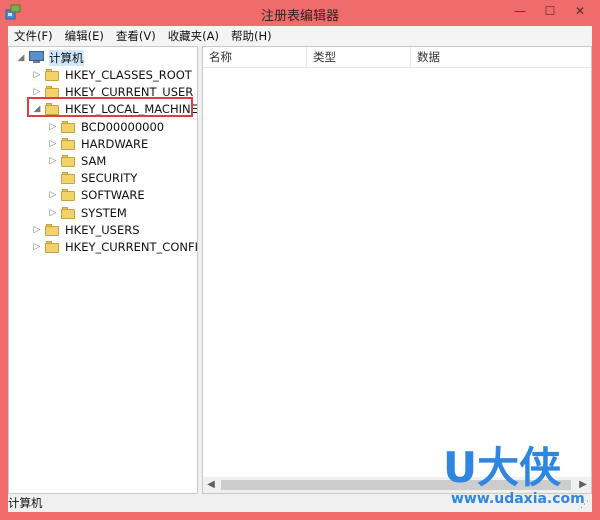 This screenshot has width=600, height=520. Describe the element at coordinates (102, 229) in the screenshot. I see `tree-node-label: HKEY_USERS` at that location.